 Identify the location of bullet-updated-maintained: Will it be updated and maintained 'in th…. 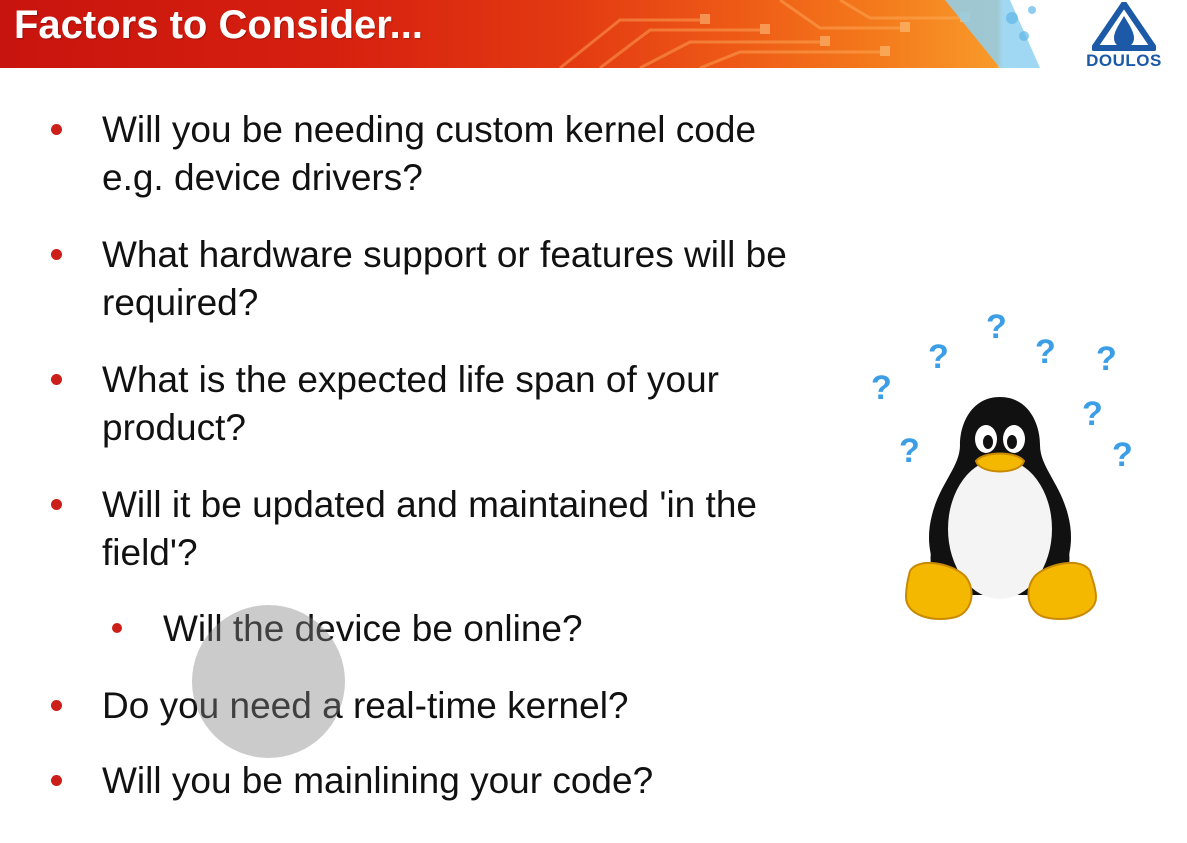
(404, 529).